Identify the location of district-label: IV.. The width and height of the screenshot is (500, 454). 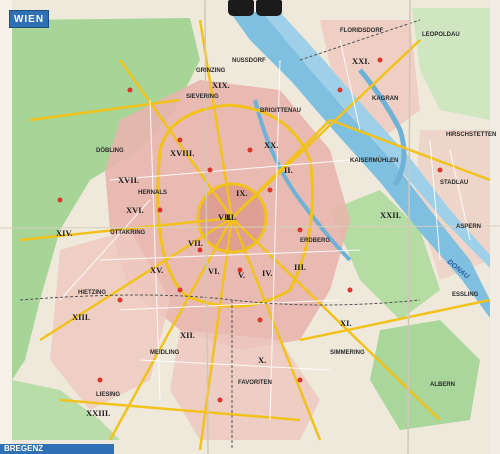
(267, 273).